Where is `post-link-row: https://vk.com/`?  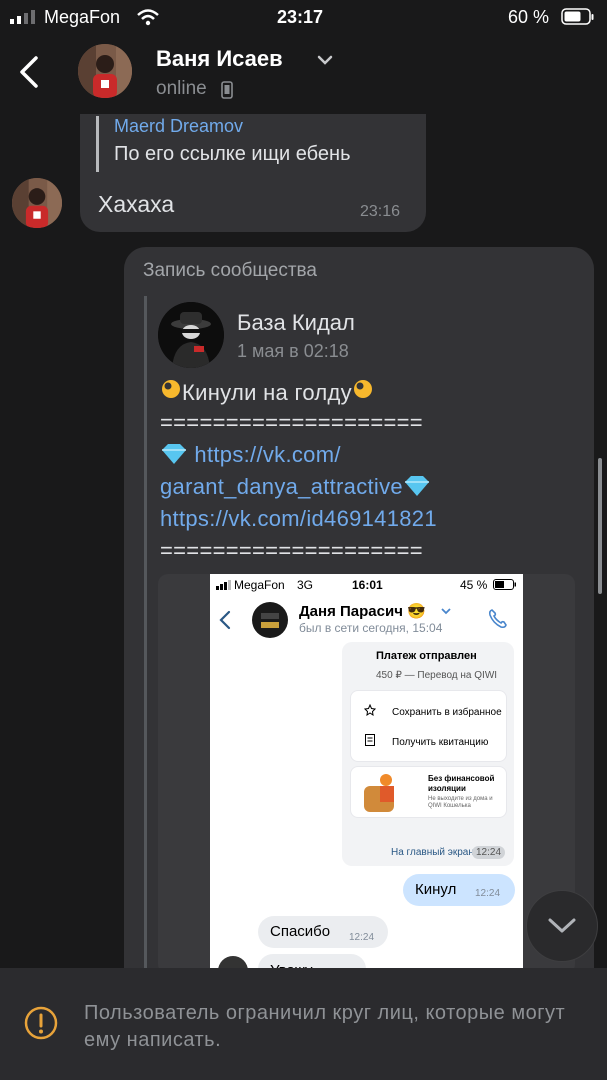
post-link-row: https://vk.com/ is located at coordinates (250, 455).